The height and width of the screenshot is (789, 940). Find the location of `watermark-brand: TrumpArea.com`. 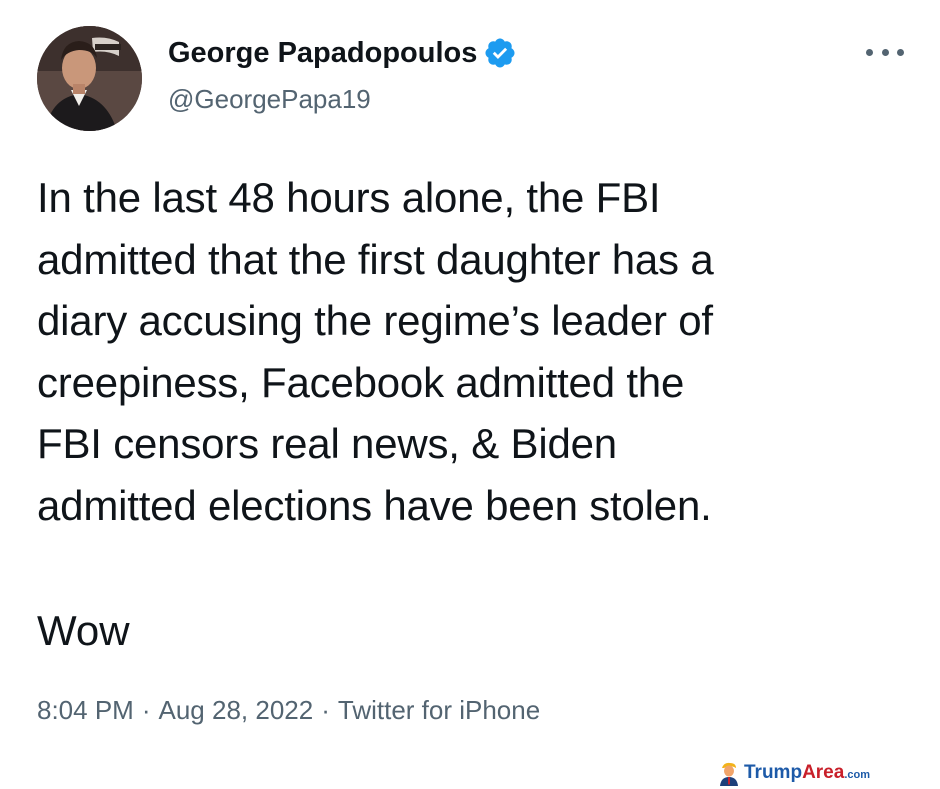

watermark-brand: TrumpArea.com is located at coordinates (807, 773).